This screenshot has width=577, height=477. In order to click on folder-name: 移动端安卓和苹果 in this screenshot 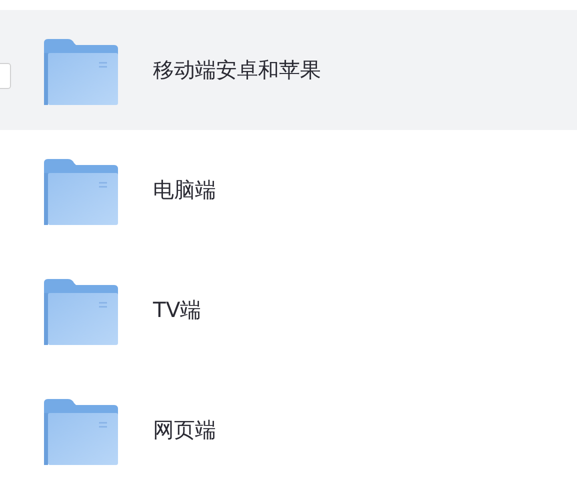, I will do `click(237, 70)`.